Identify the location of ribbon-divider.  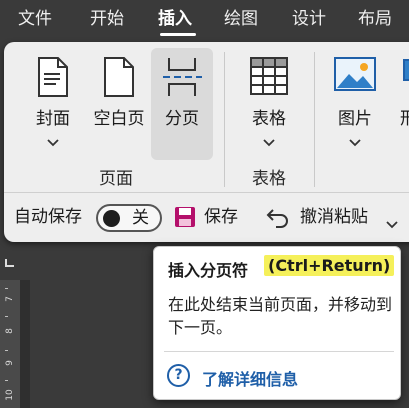
(206, 192).